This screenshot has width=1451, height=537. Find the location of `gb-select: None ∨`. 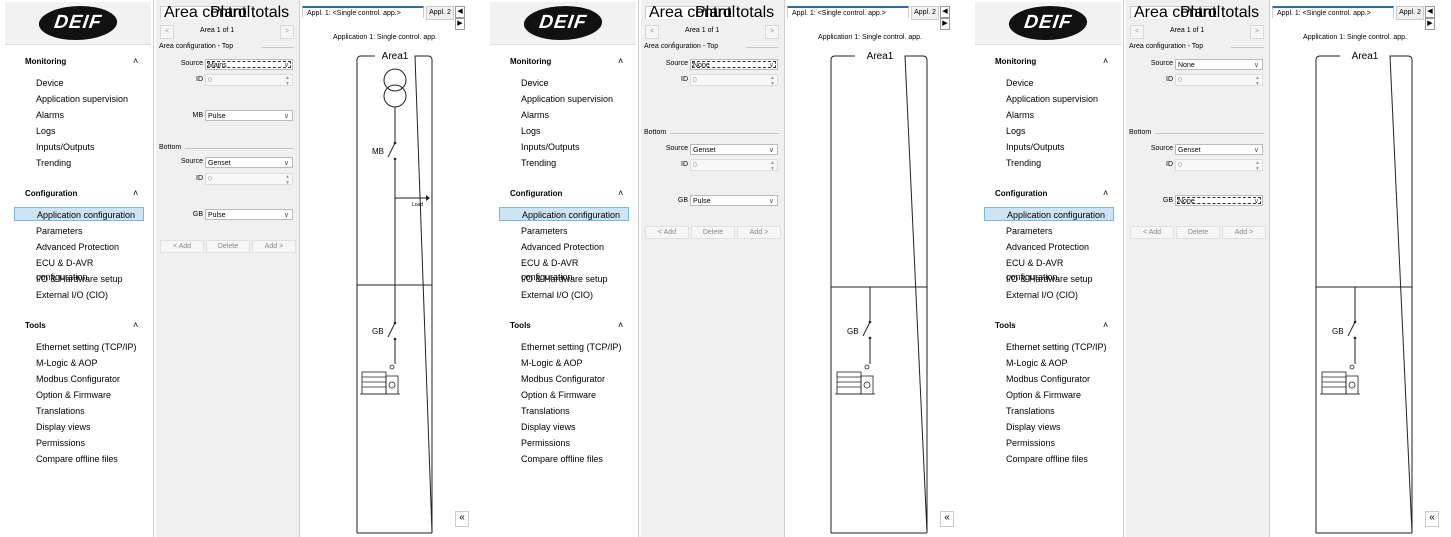

gb-select: None ∨ is located at coordinates (1219, 200).